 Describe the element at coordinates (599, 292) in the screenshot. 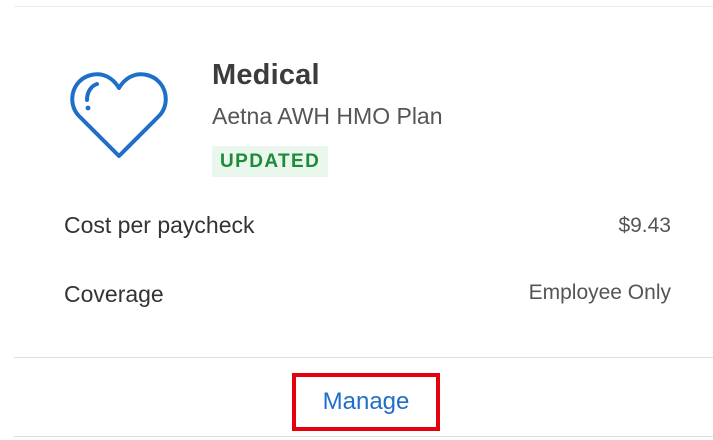

I see `coverage-value: Employee Only` at that location.